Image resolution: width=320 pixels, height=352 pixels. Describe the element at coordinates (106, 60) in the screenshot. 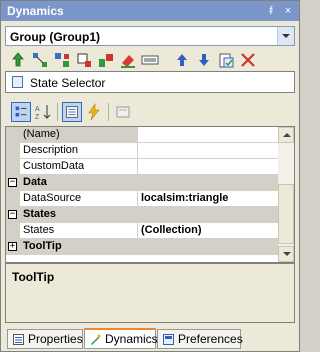

I see `color-icon` at that location.